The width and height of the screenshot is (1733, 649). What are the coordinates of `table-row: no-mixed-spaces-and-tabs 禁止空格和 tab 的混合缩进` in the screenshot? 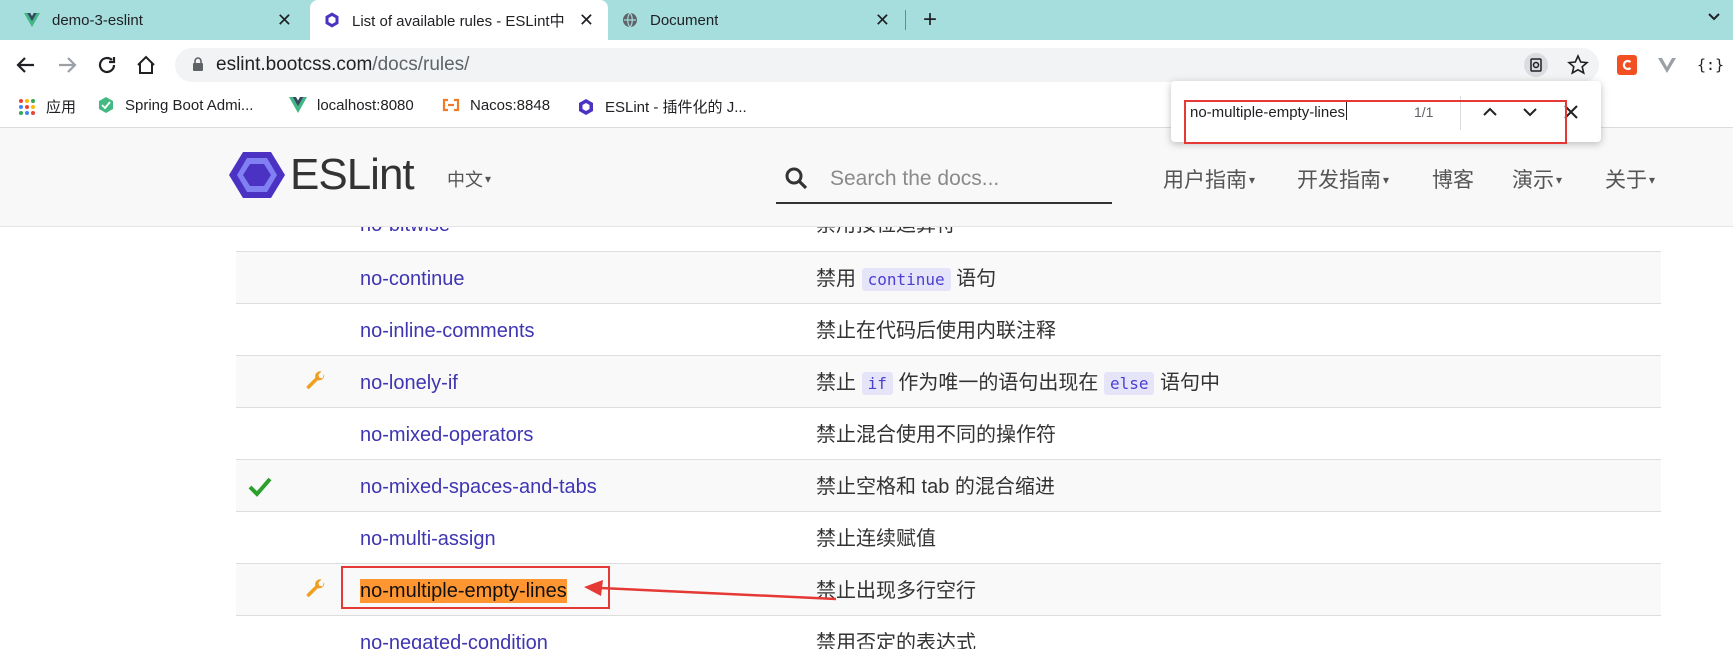 It's located at (948, 485).